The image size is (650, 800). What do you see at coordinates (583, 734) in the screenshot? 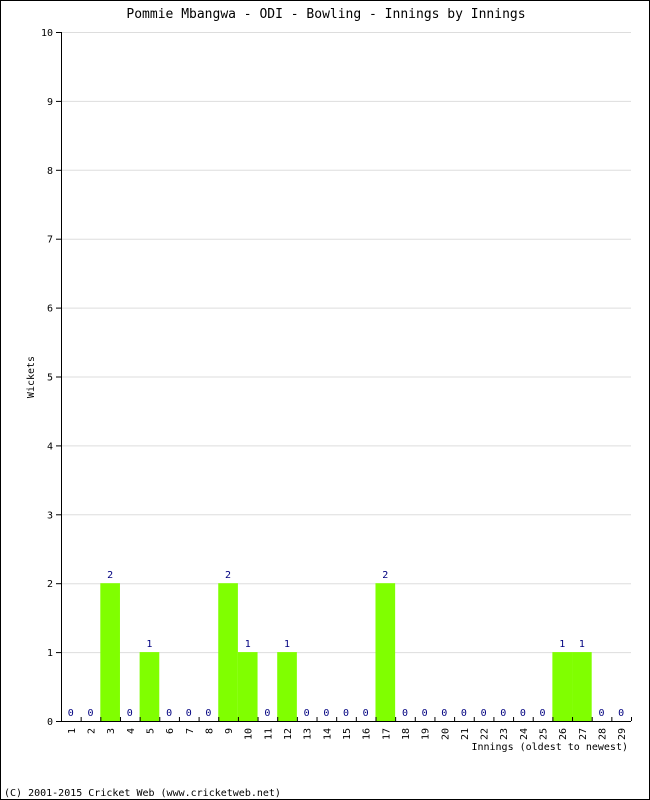
I see `x-tick-label: 27` at bounding box center [583, 734].